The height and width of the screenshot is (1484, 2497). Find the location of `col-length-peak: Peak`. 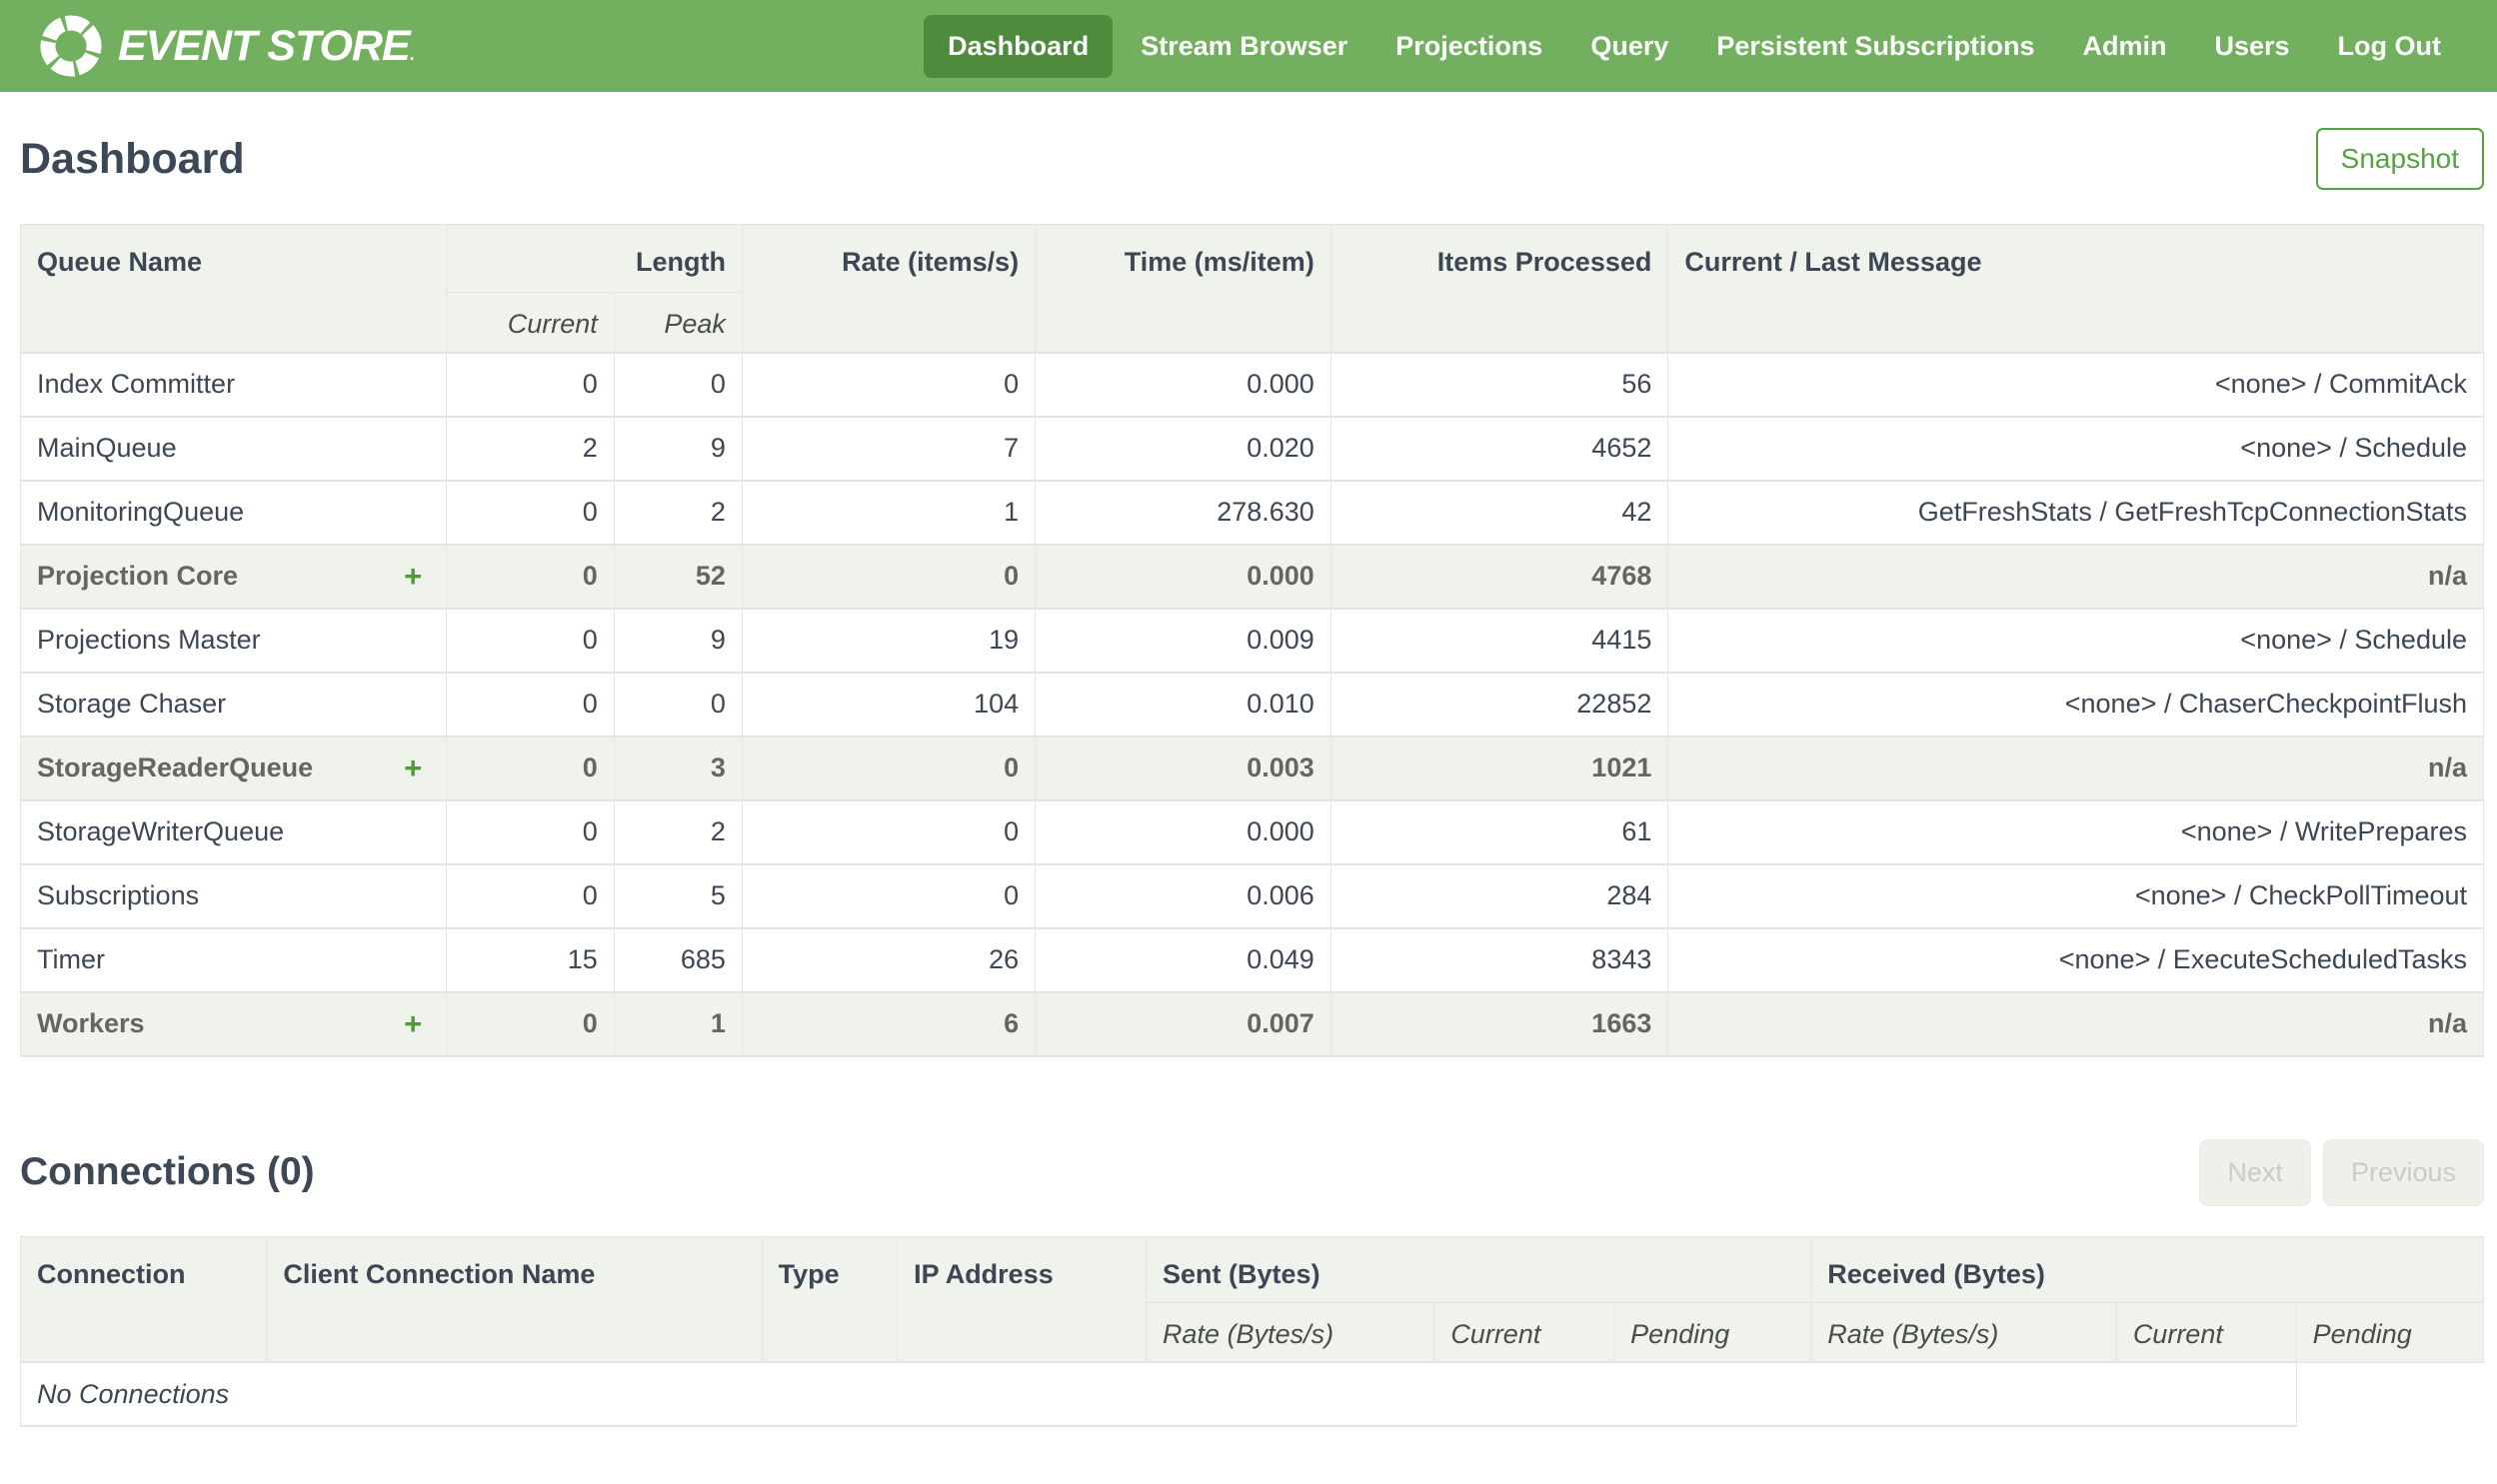

col-length-peak: Peak is located at coordinates (678, 322).